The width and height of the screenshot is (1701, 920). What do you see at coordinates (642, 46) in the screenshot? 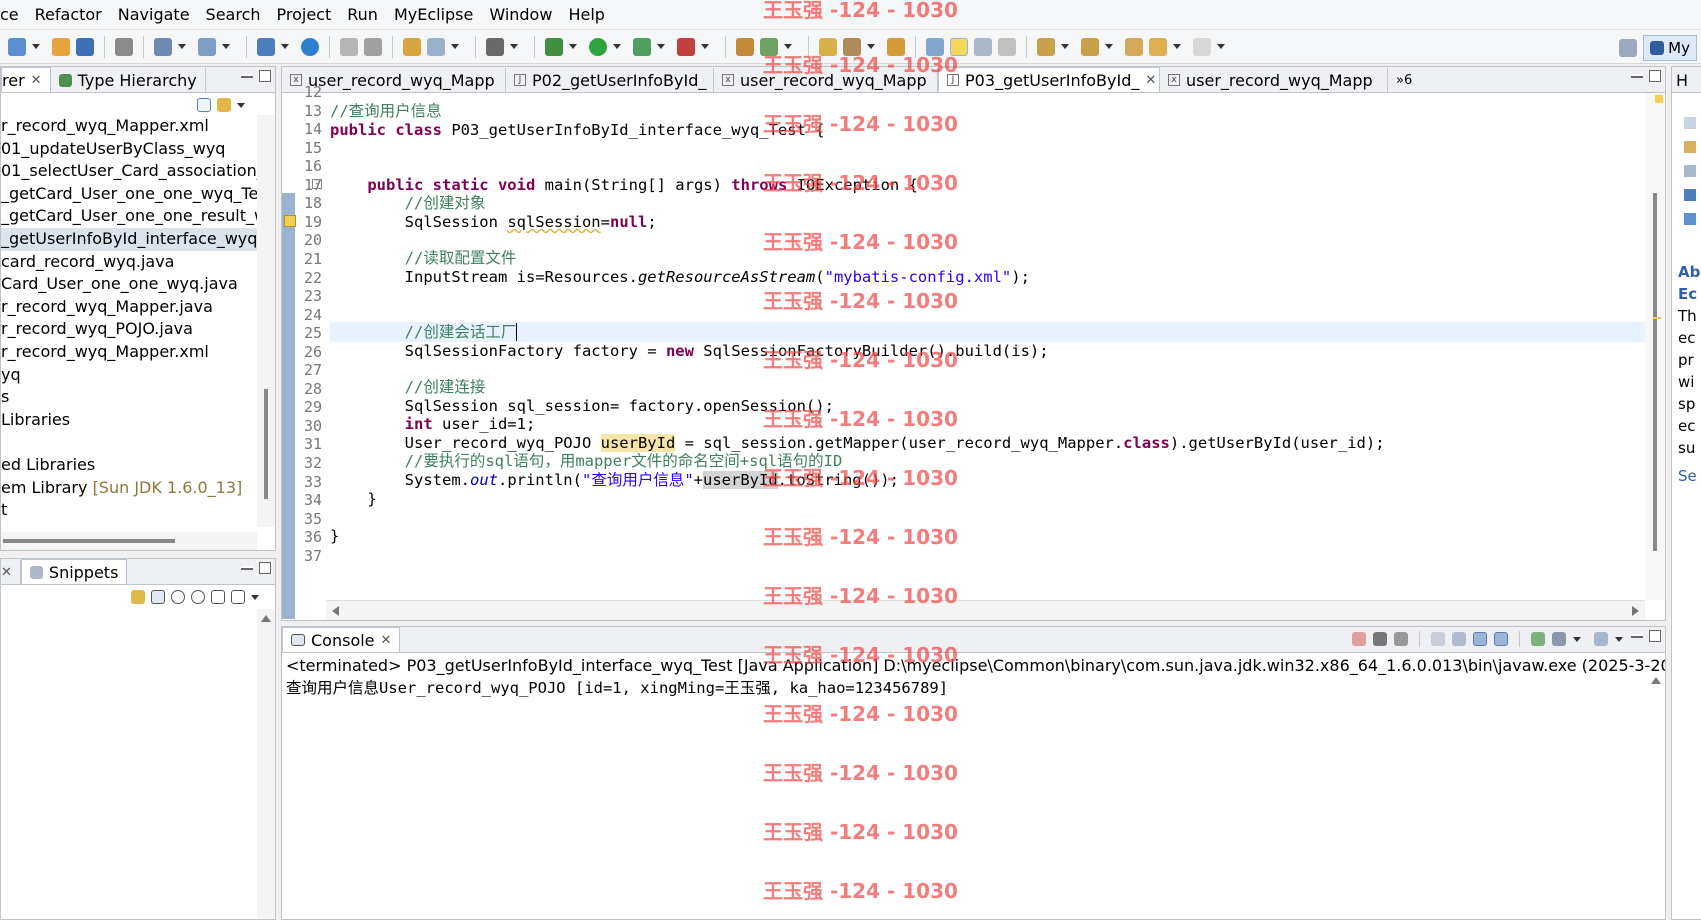
I see `run-config-icon` at bounding box center [642, 46].